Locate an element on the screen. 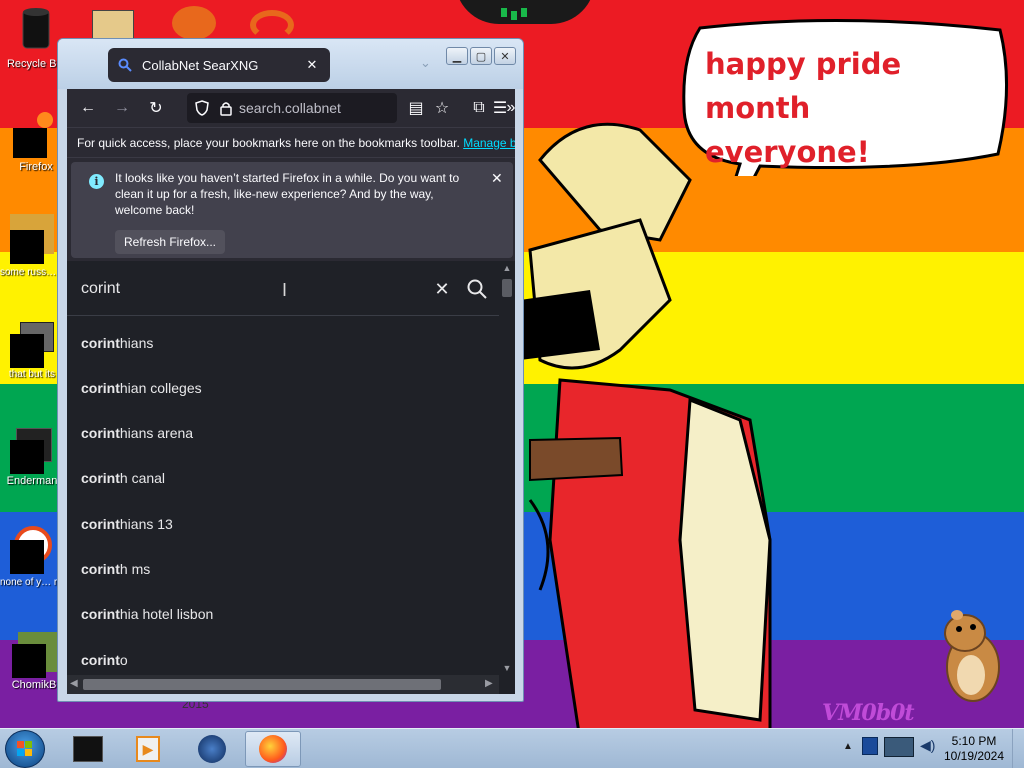  window-titlebar: CollabNet SearXNG ✕ ⌄ ▁ ▢ ✕ is located at coordinates (290, 64).